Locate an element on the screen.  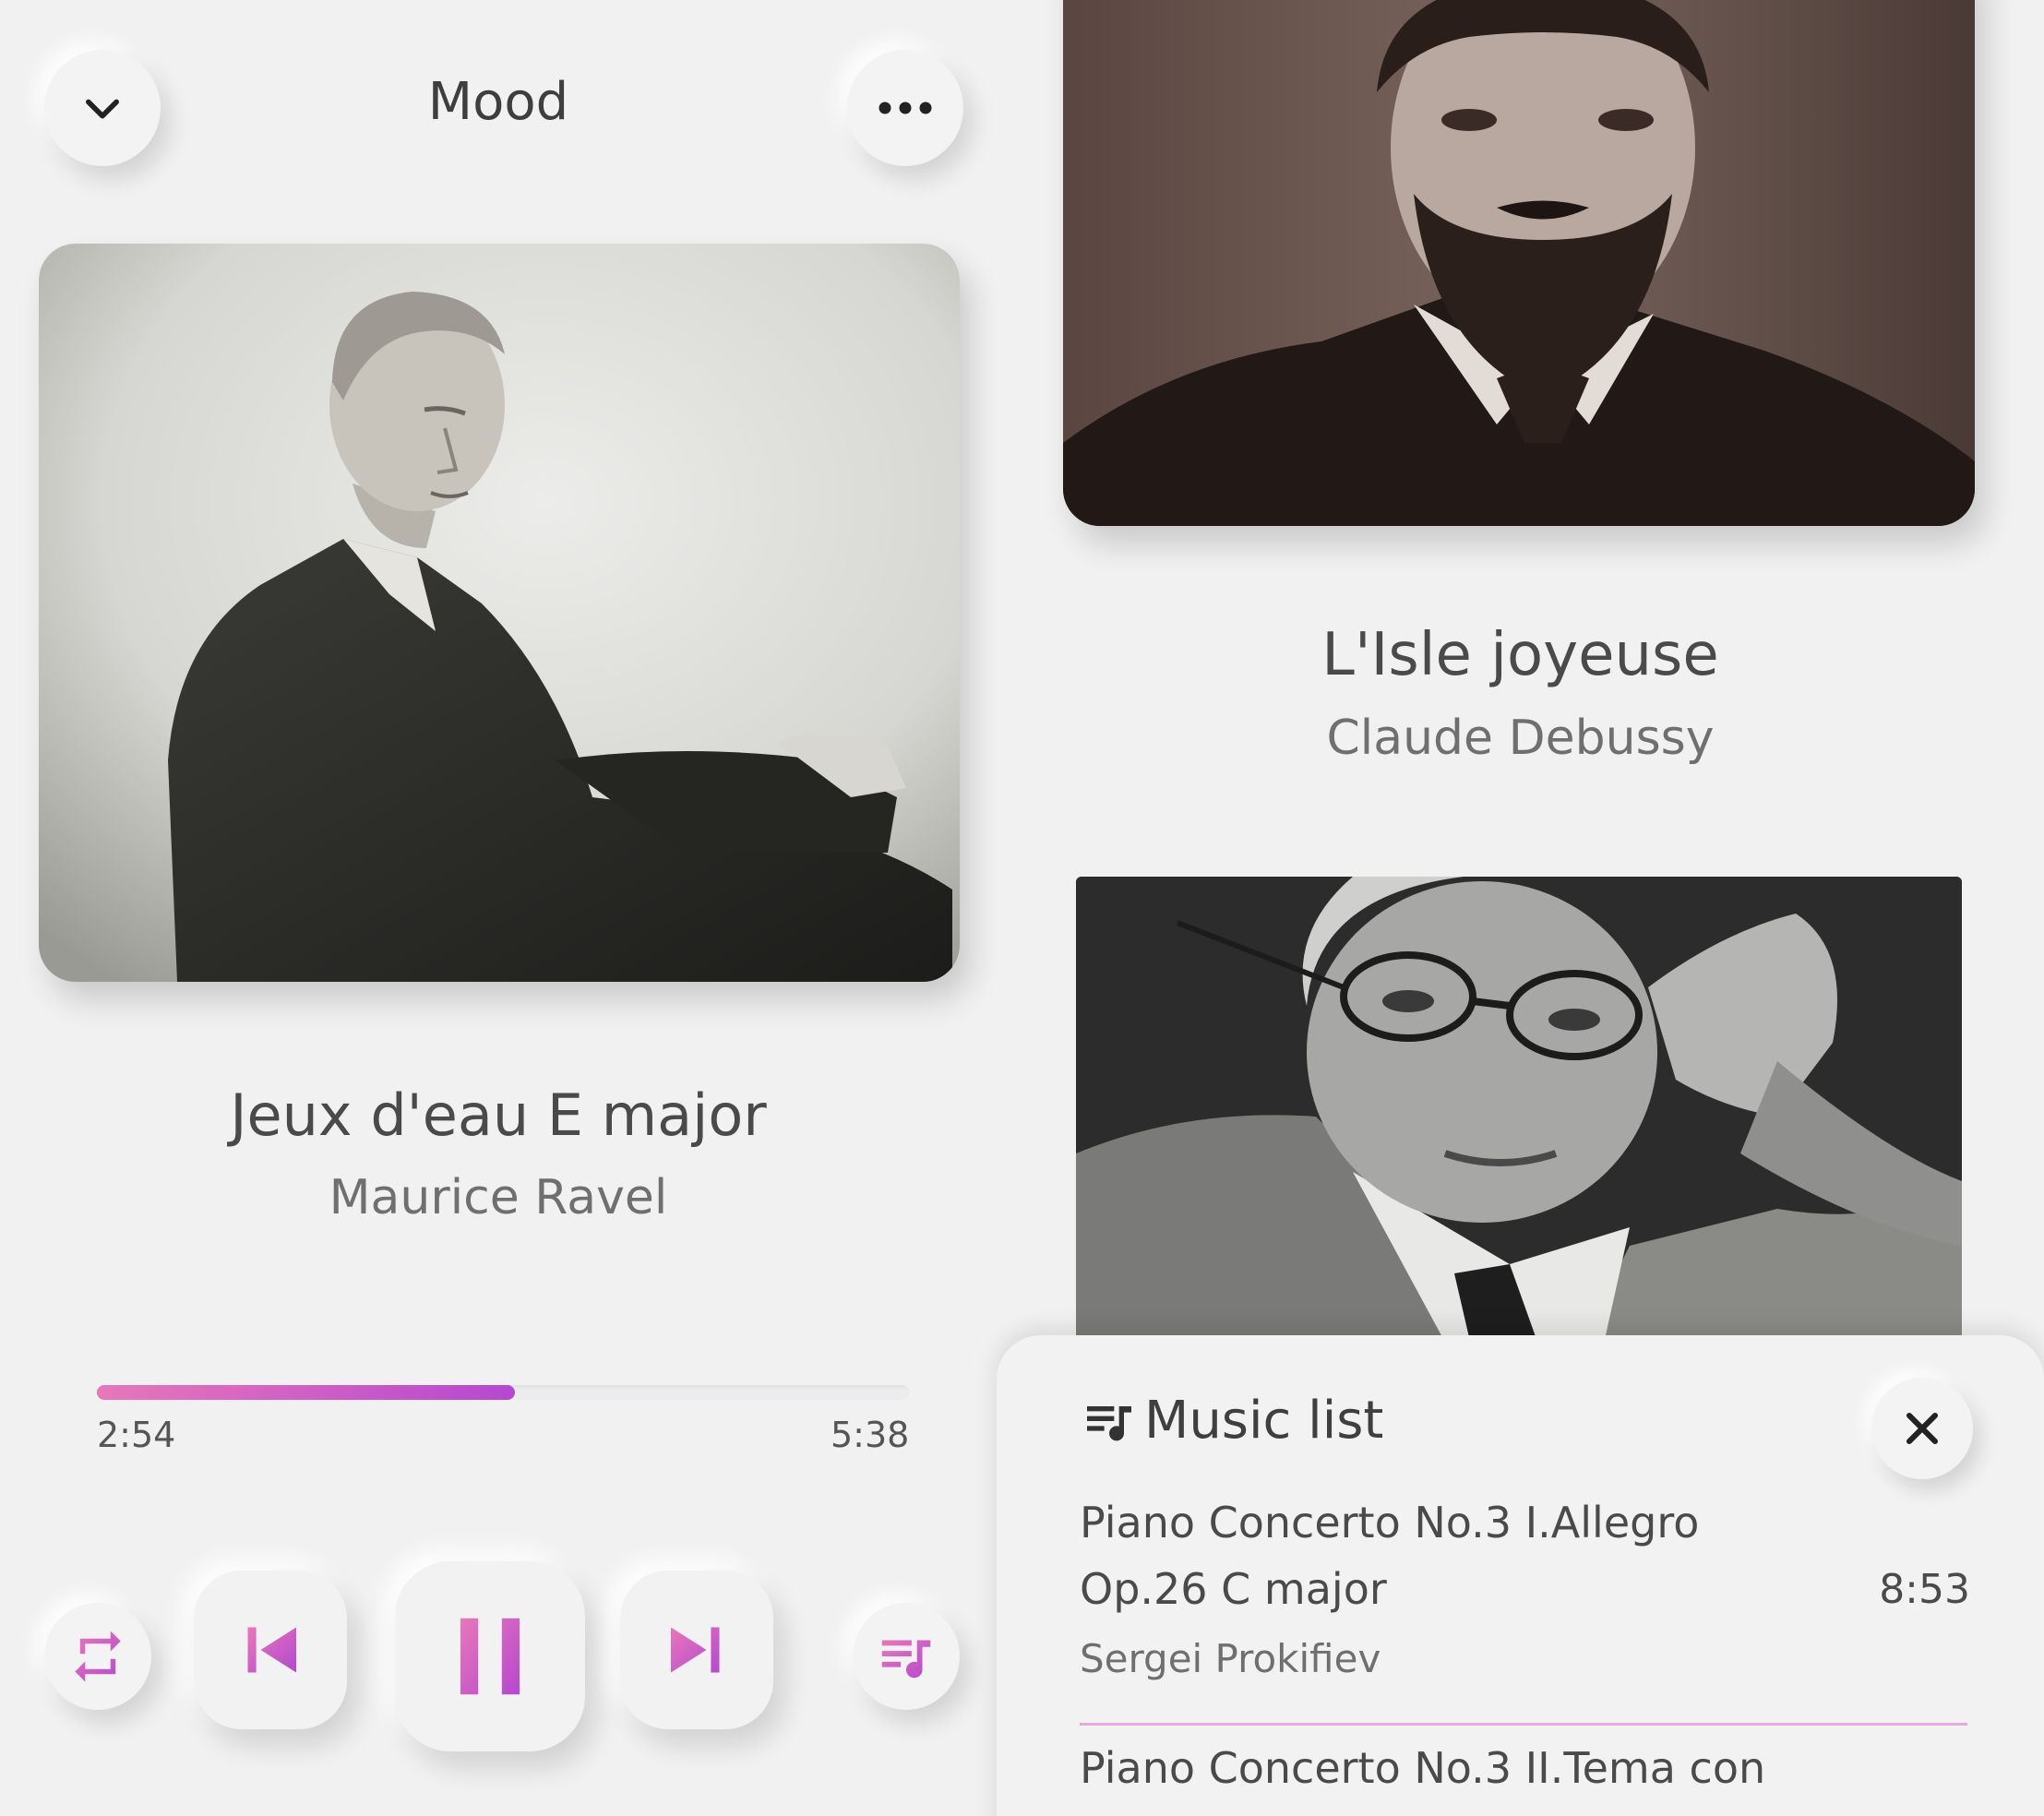
elapsed-time: 2:54 is located at coordinates (136, 1435).